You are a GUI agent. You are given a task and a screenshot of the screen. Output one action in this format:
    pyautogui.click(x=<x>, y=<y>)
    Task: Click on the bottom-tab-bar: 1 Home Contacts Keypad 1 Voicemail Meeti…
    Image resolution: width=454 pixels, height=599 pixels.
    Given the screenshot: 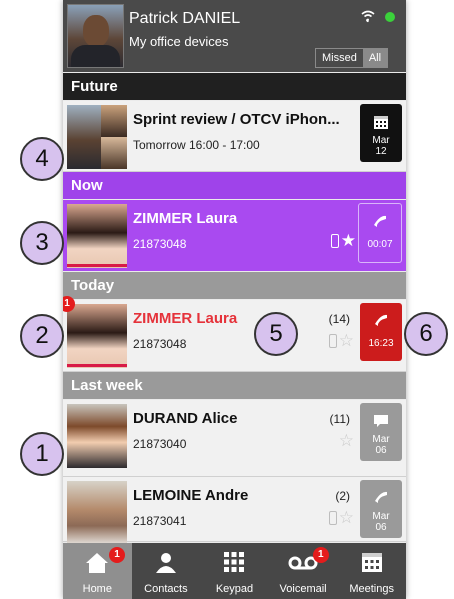 What is the action you would take?
    pyautogui.click(x=234, y=571)
    